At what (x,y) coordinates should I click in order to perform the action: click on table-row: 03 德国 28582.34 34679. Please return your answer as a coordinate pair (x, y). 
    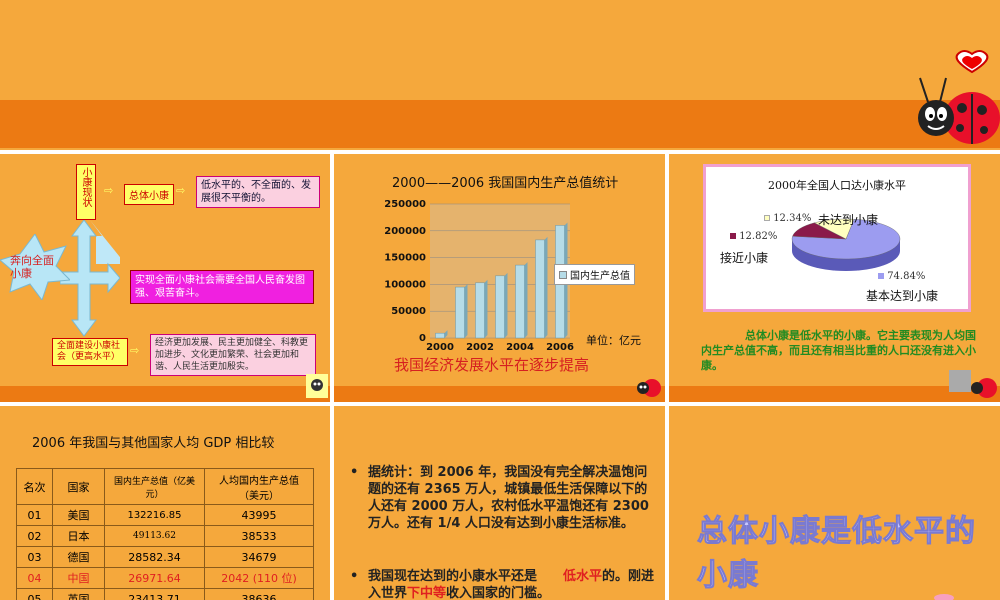
    Looking at the image, I should click on (165, 557).